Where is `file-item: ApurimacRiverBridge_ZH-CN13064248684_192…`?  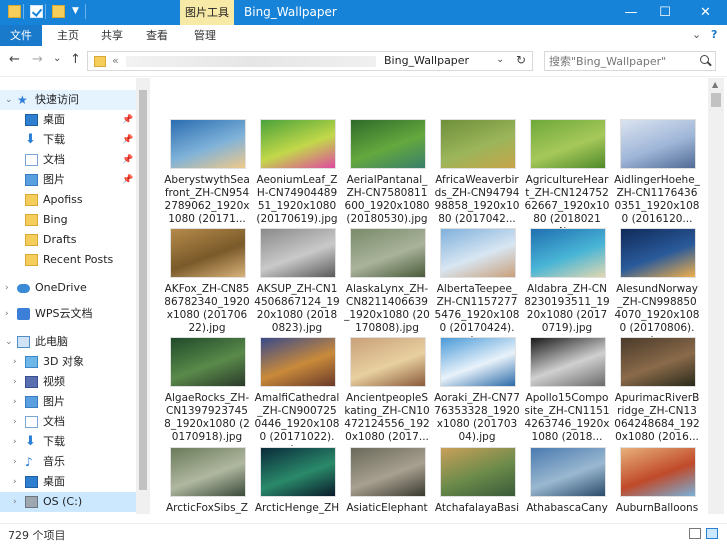 file-item: ApurimacRiverBridge_ZH-CN13064248684_192… is located at coordinates (657, 392).